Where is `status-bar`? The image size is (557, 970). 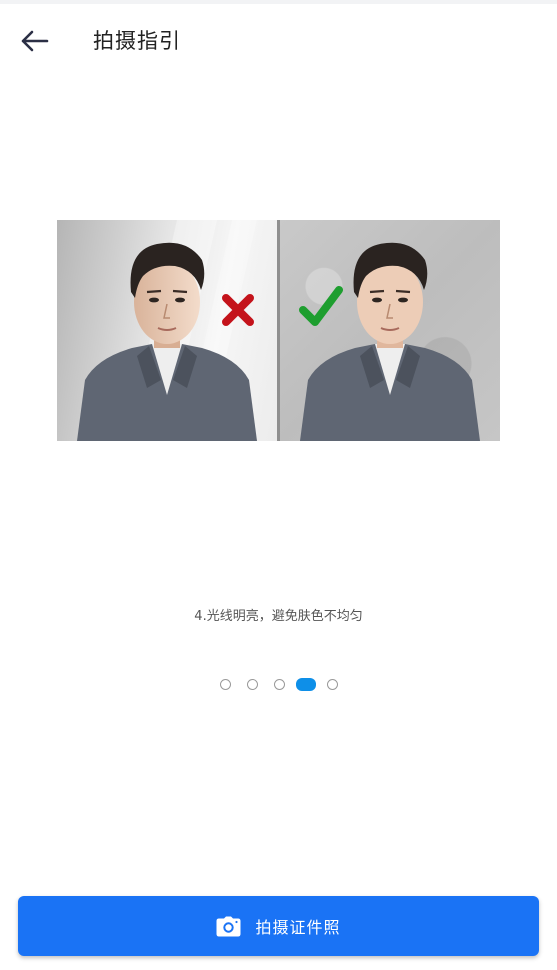 status-bar is located at coordinates (278, 2).